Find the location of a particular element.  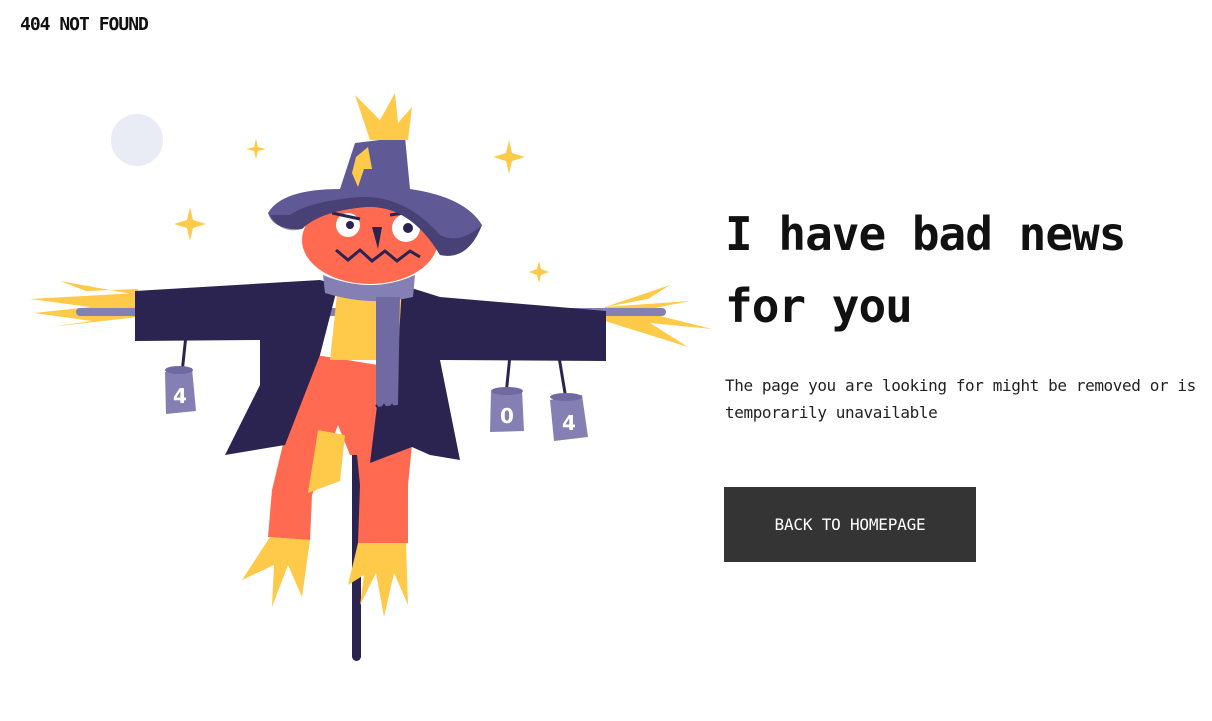

can-4-right: 4 is located at coordinates (569, 417).